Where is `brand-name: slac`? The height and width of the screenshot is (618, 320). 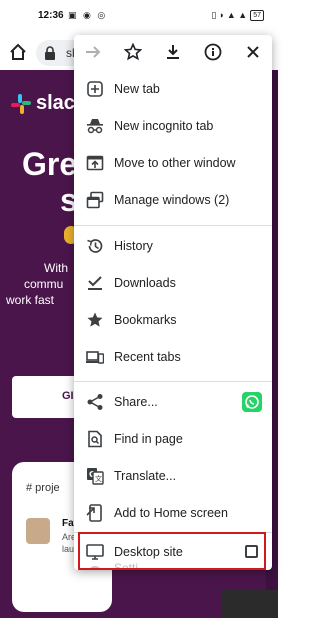
brand-name: slac is located at coordinates (55, 103).